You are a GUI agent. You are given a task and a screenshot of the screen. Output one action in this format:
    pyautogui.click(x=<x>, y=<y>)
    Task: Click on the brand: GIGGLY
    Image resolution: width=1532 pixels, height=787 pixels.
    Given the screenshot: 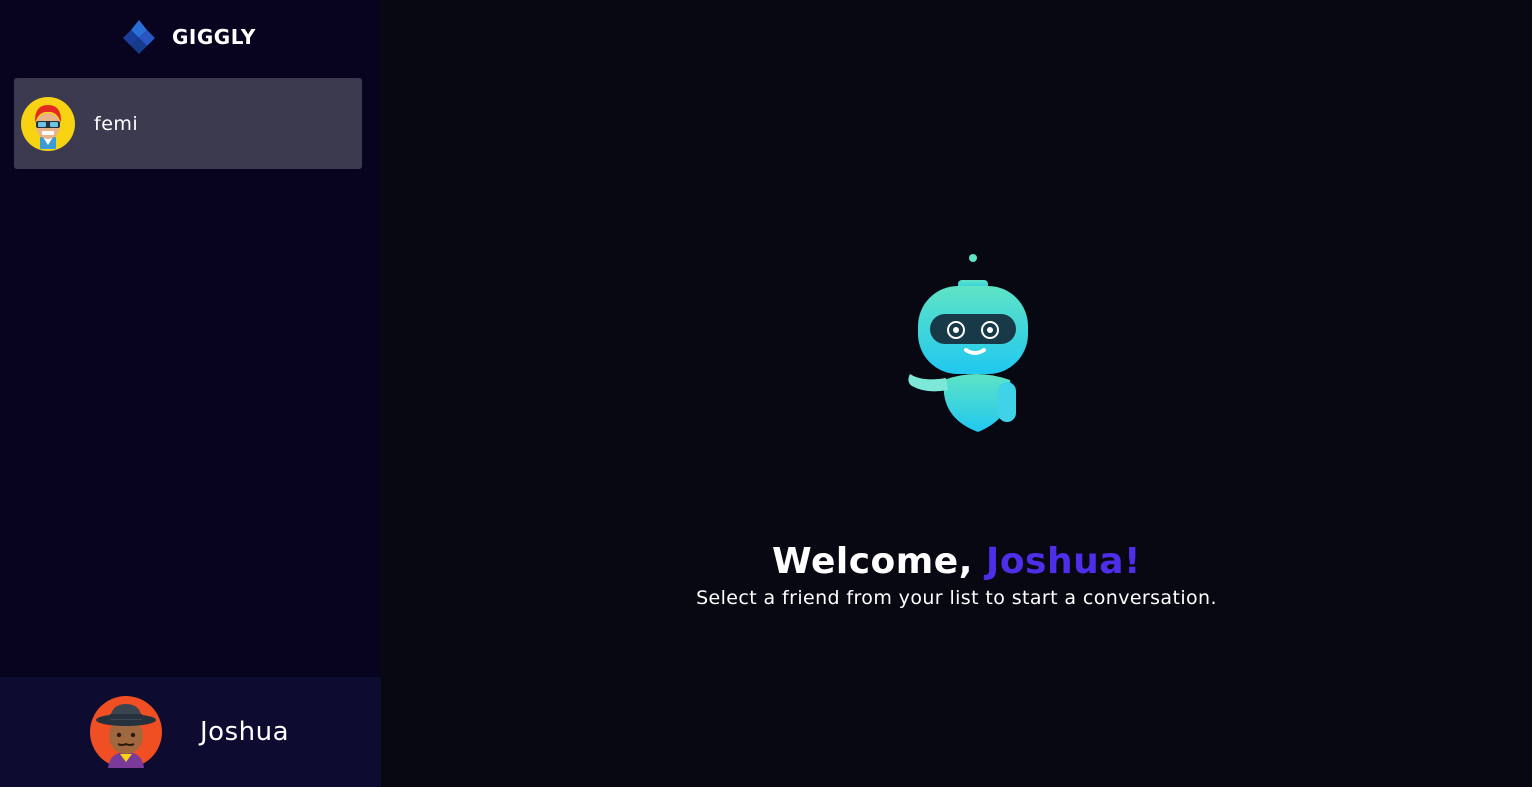 What is the action you would take?
    pyautogui.click(x=188, y=37)
    